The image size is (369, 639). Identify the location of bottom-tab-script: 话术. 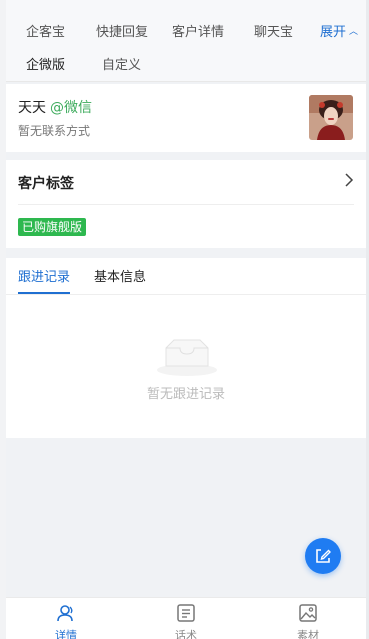
(186, 621).